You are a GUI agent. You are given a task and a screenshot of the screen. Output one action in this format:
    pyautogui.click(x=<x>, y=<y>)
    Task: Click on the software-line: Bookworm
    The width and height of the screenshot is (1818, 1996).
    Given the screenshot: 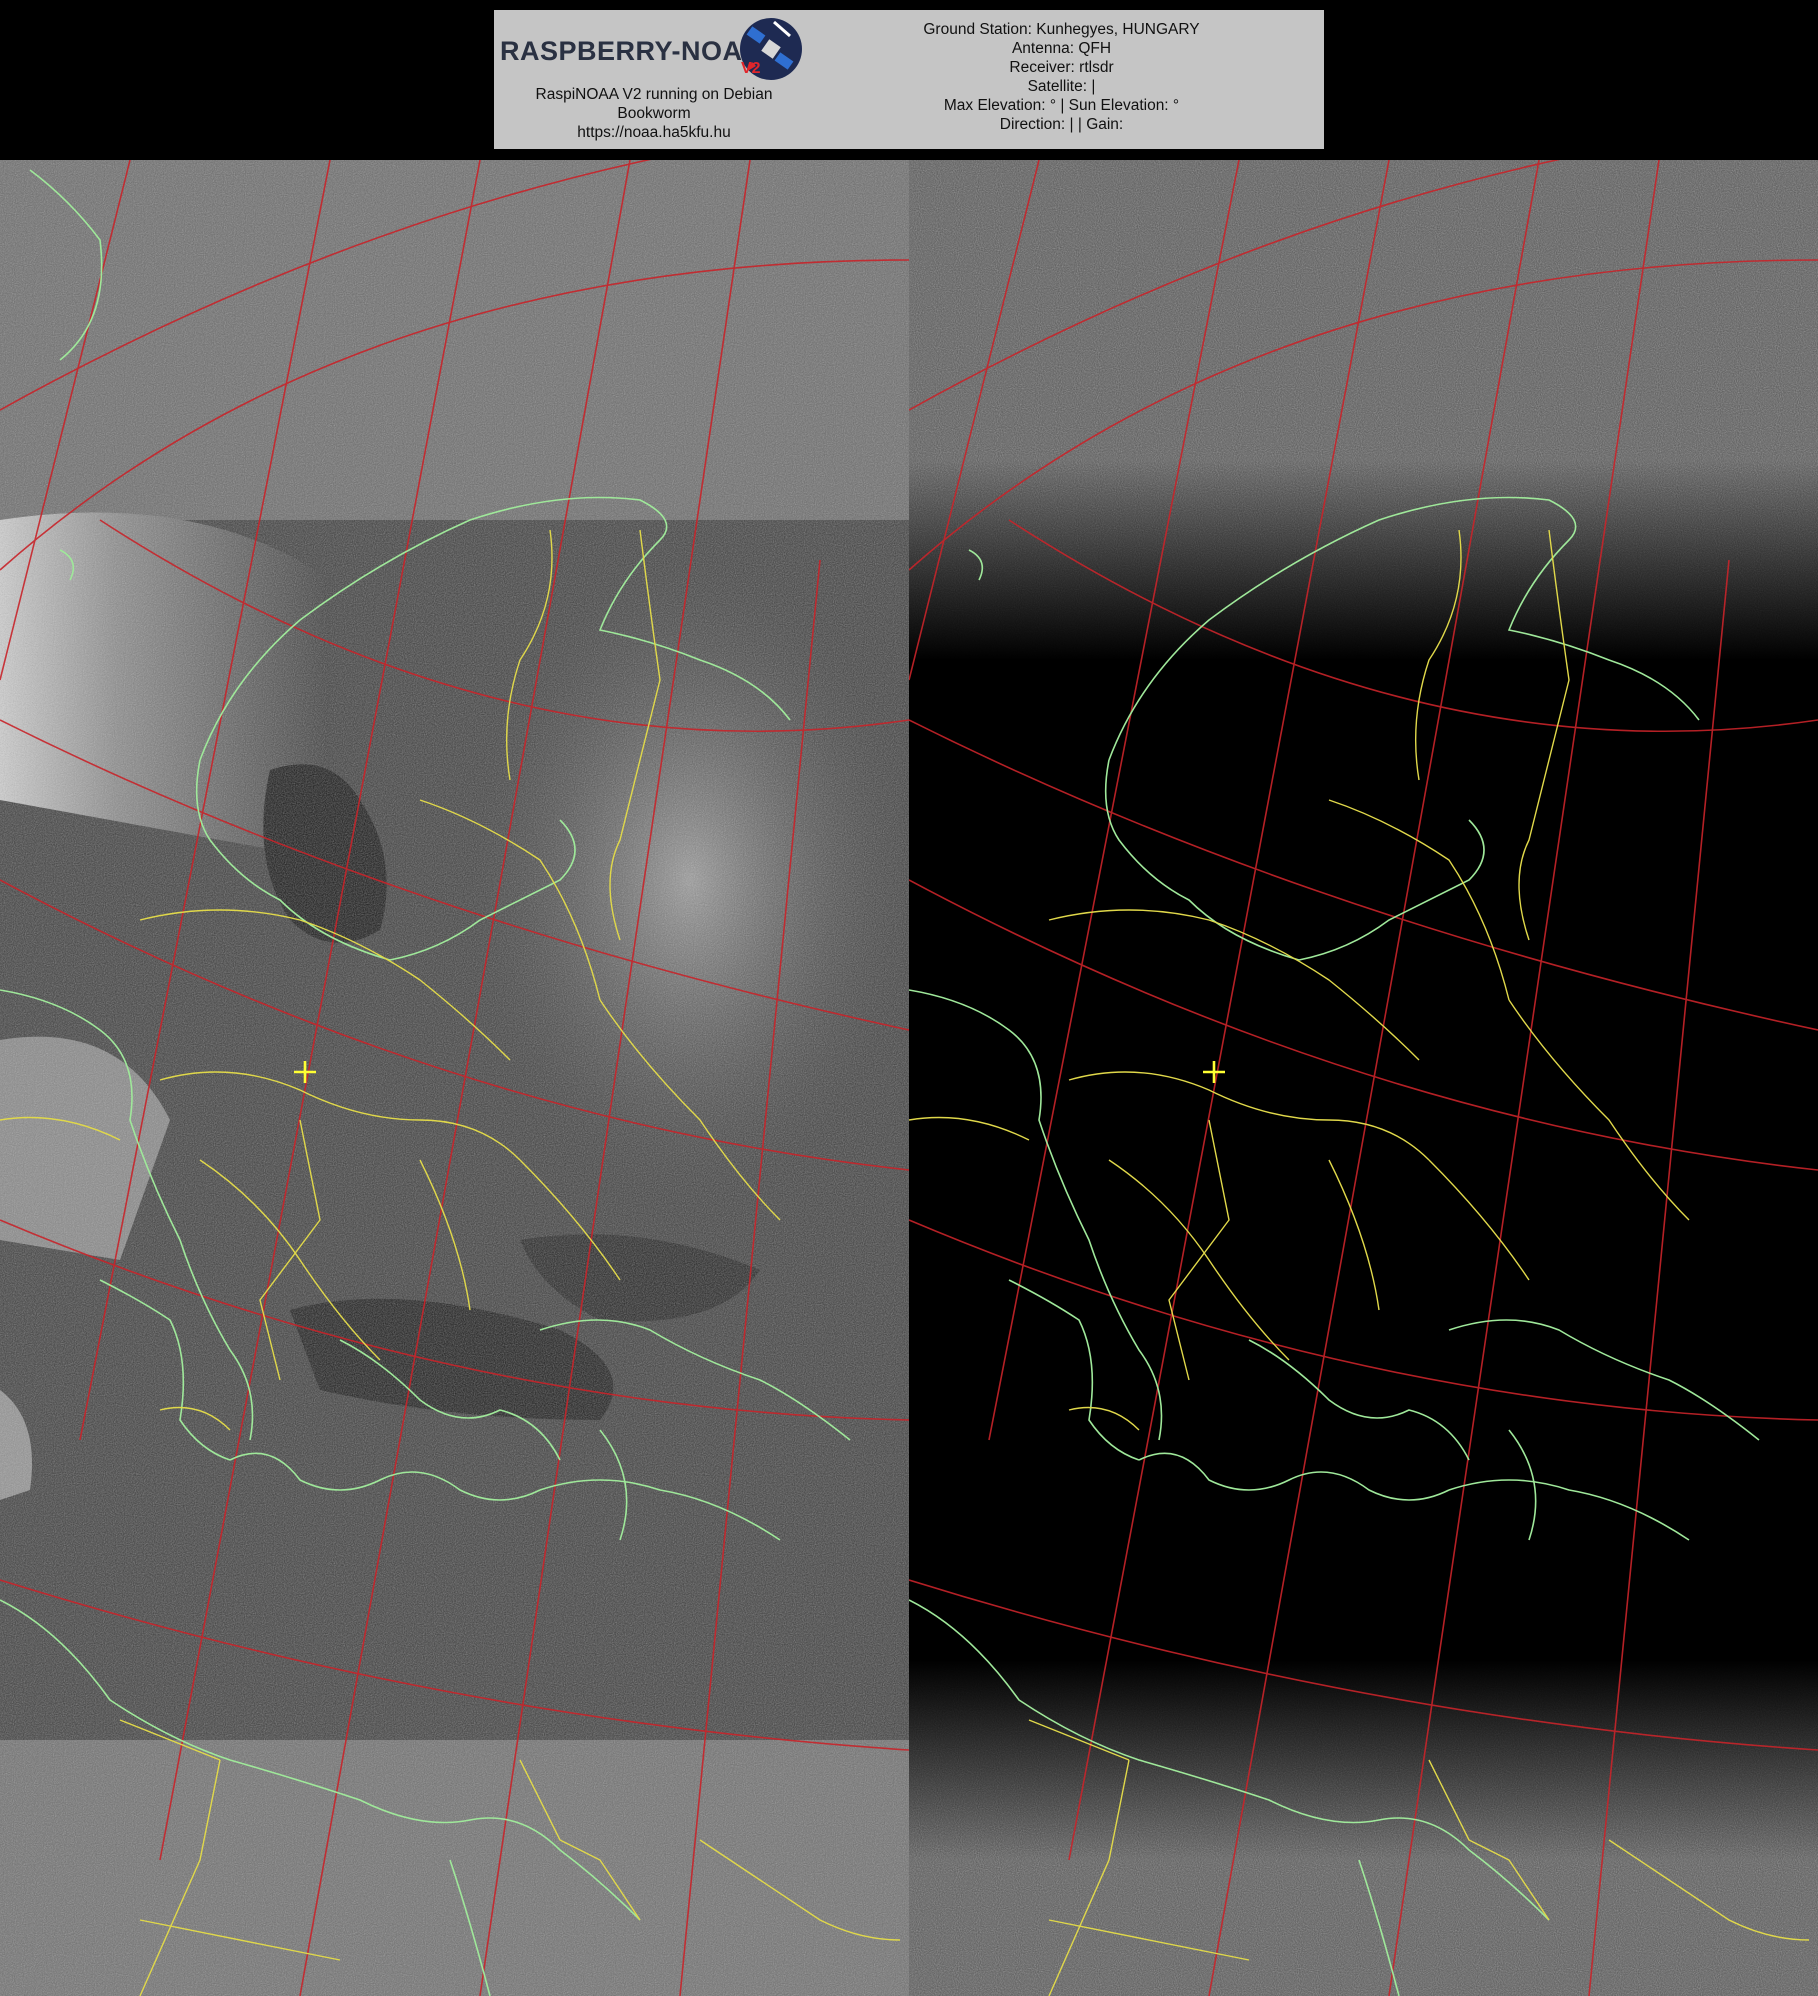 What is the action you would take?
    pyautogui.click(x=654, y=113)
    